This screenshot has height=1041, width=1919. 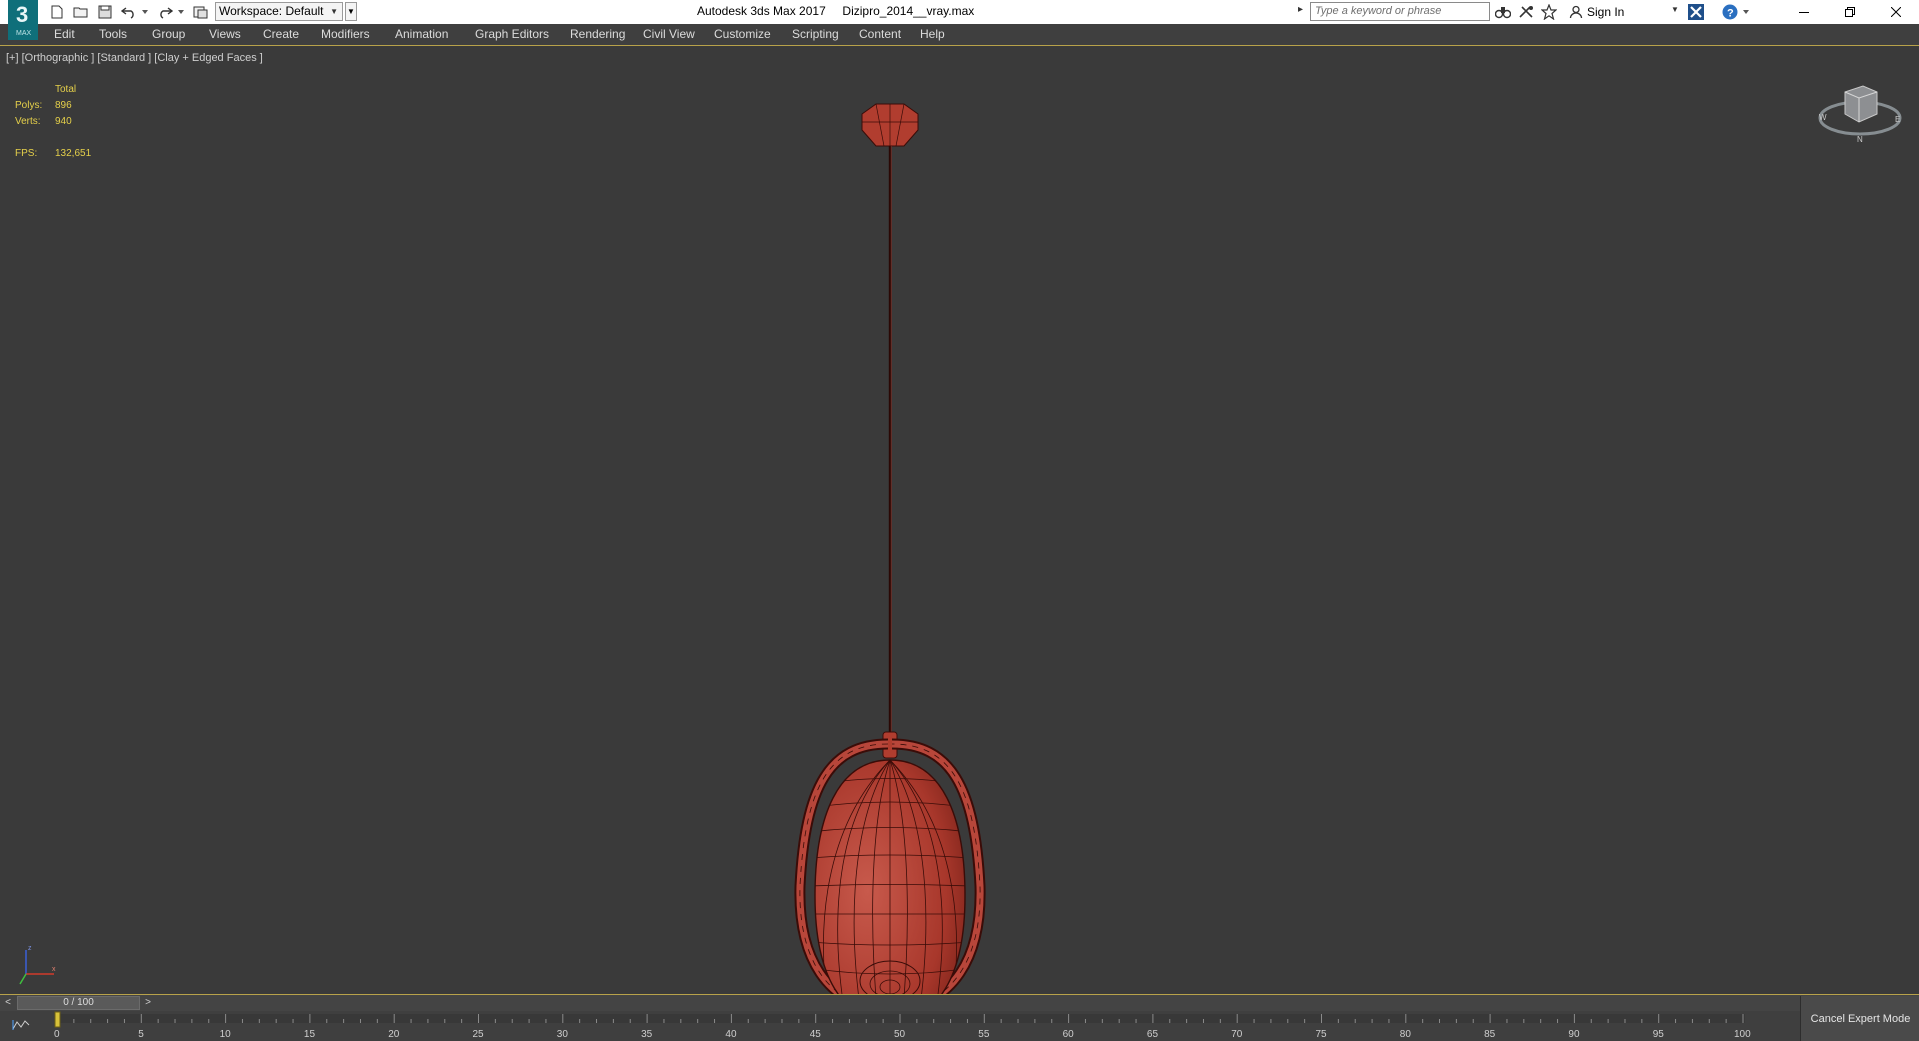 What do you see at coordinates (22, 14) in the screenshot?
I see `logo-glyph: 3` at bounding box center [22, 14].